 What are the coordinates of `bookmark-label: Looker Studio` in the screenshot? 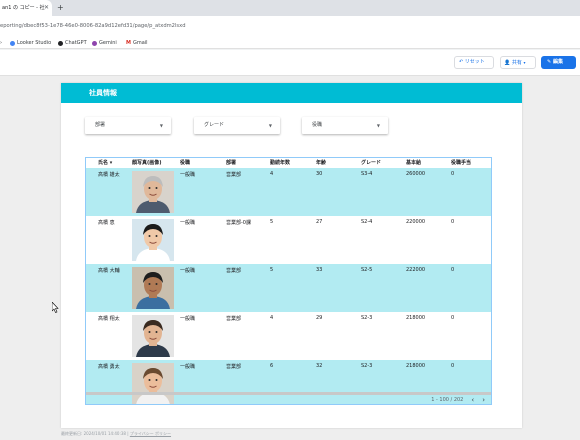 It's located at (34, 43).